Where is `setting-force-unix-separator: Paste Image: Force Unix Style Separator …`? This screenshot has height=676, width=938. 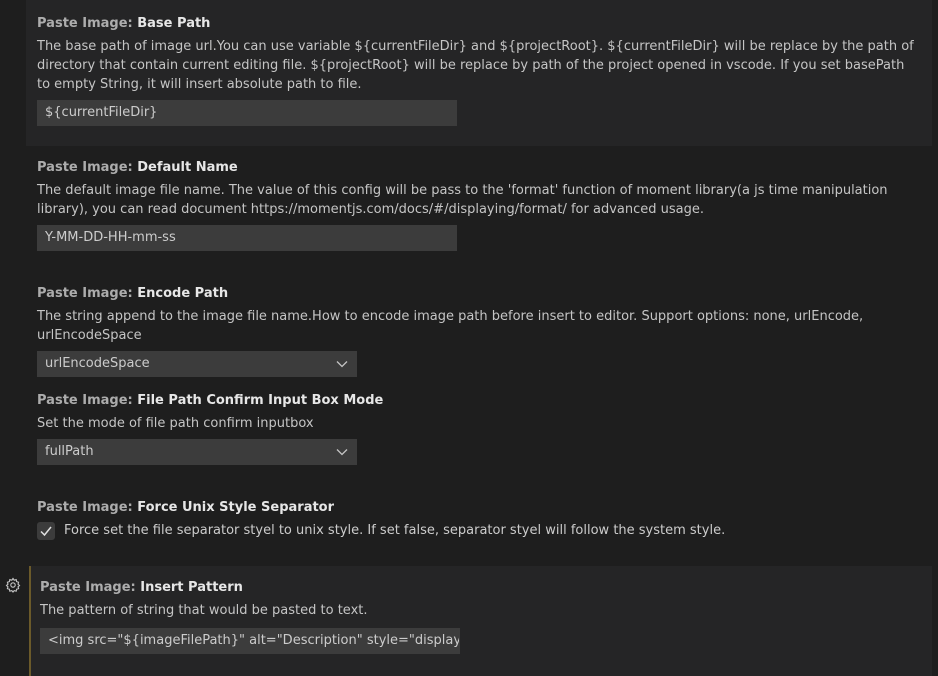 setting-force-unix-separator: Paste Image: Force Unix Style Separator … is located at coordinates (479, 519).